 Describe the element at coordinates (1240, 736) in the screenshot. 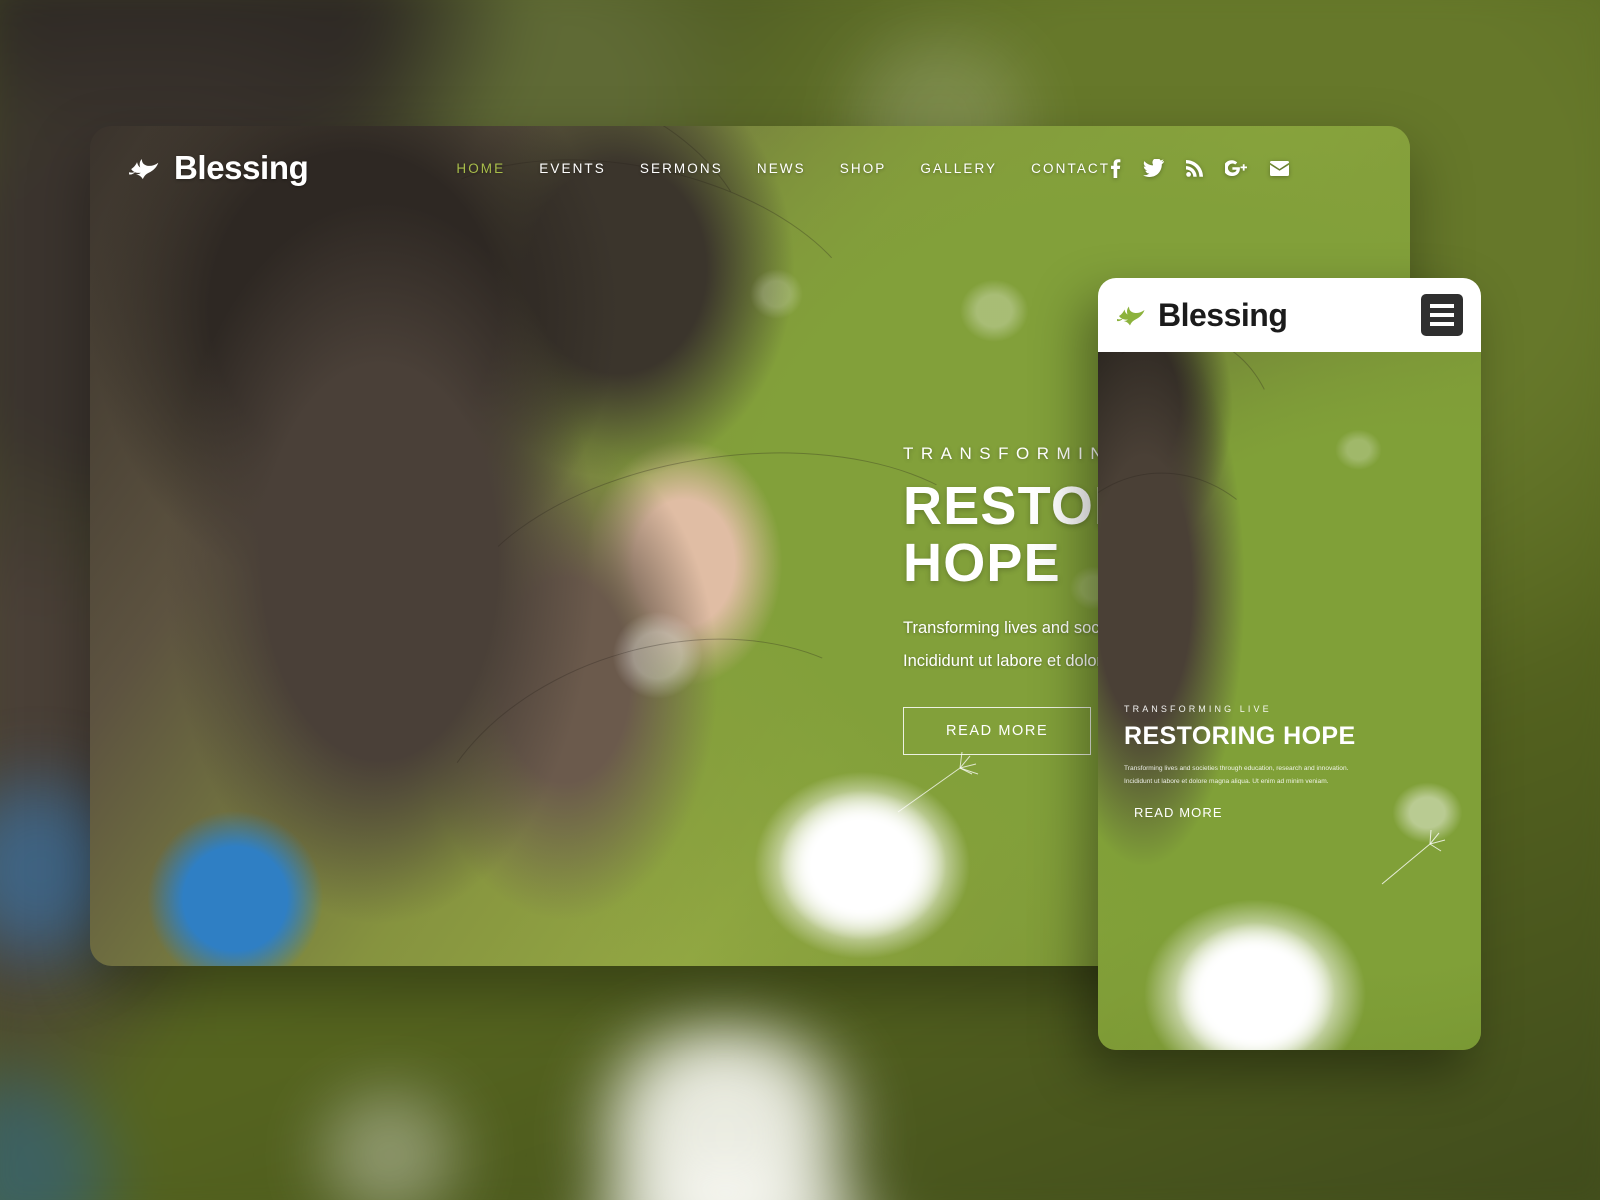

I see `mobile-hero-title: RESTORING HOPE` at that location.